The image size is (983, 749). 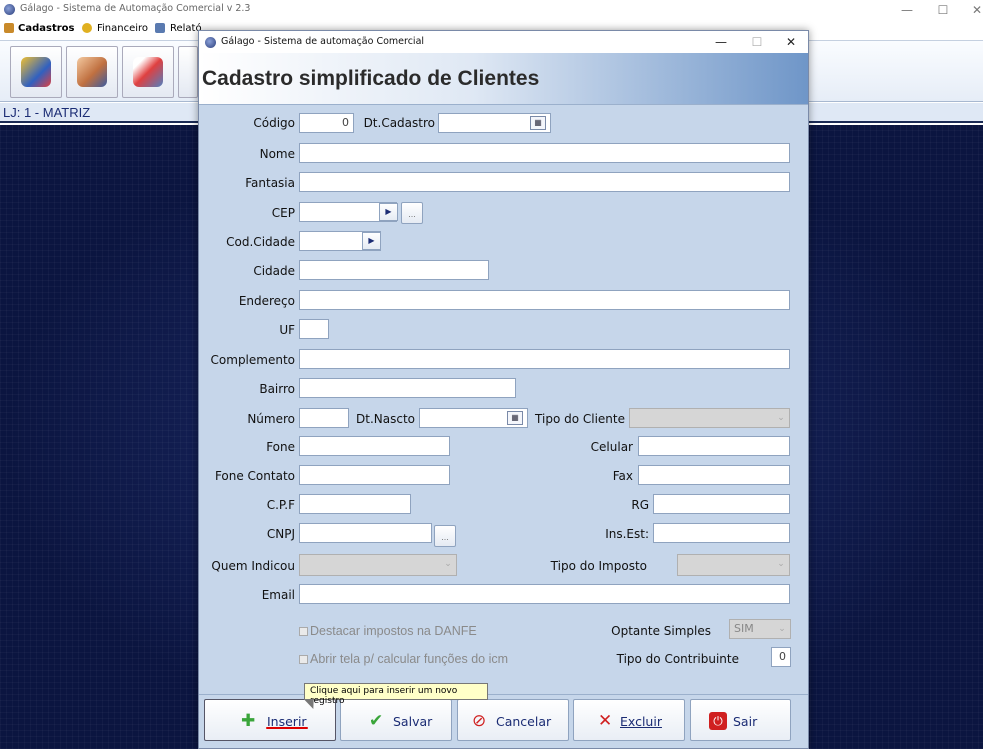 I want to click on form-header: Cadastro simplificado de Clientes, so click(x=503, y=79).